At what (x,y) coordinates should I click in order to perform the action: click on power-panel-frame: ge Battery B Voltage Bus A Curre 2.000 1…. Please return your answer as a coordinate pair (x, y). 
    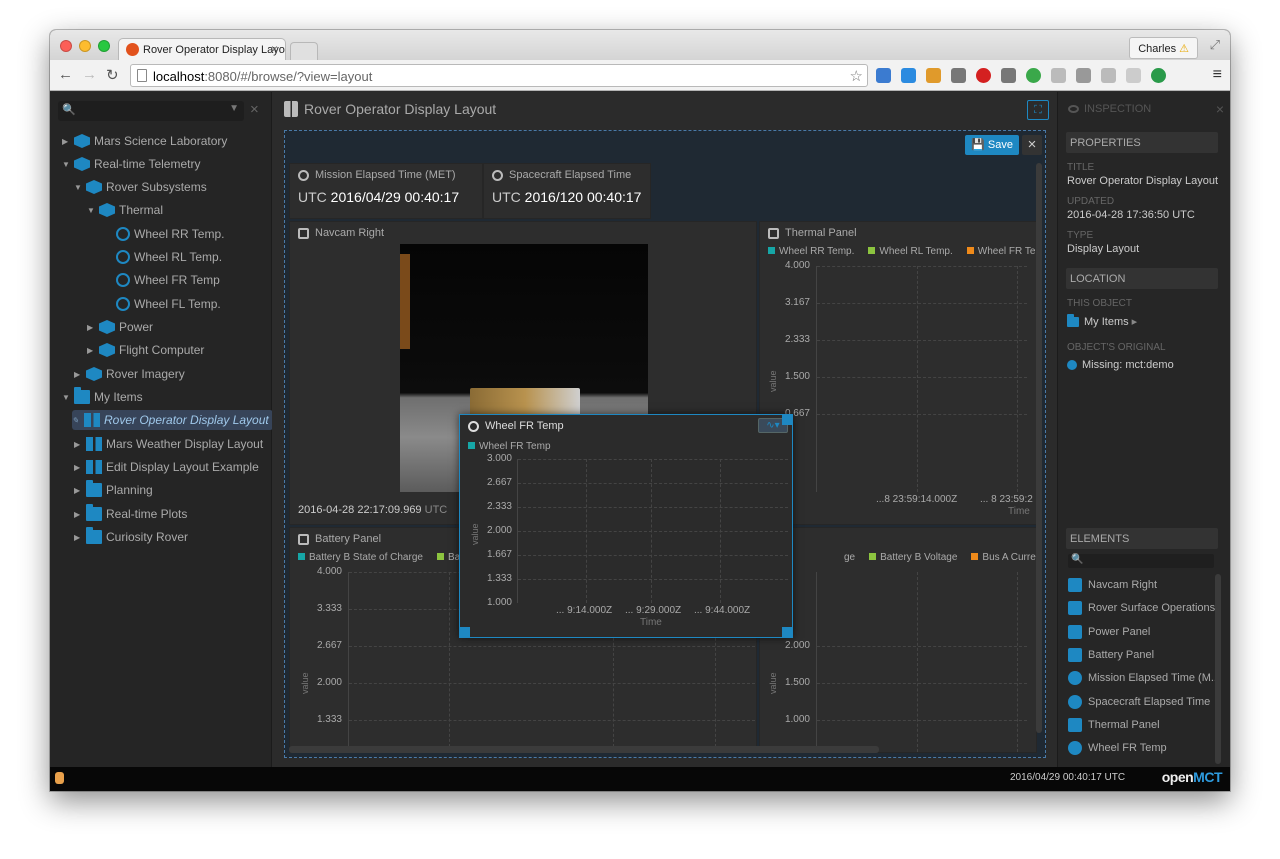
    Looking at the image, I should click on (898, 640).